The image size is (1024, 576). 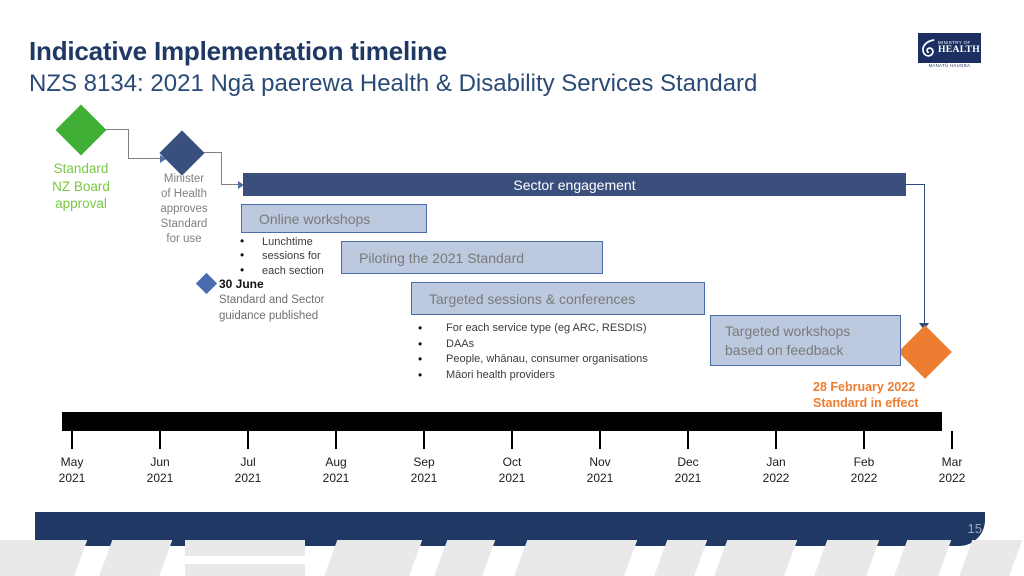 What do you see at coordinates (776, 470) in the screenshot?
I see `timeline-tick-label: Jan 2022` at bounding box center [776, 470].